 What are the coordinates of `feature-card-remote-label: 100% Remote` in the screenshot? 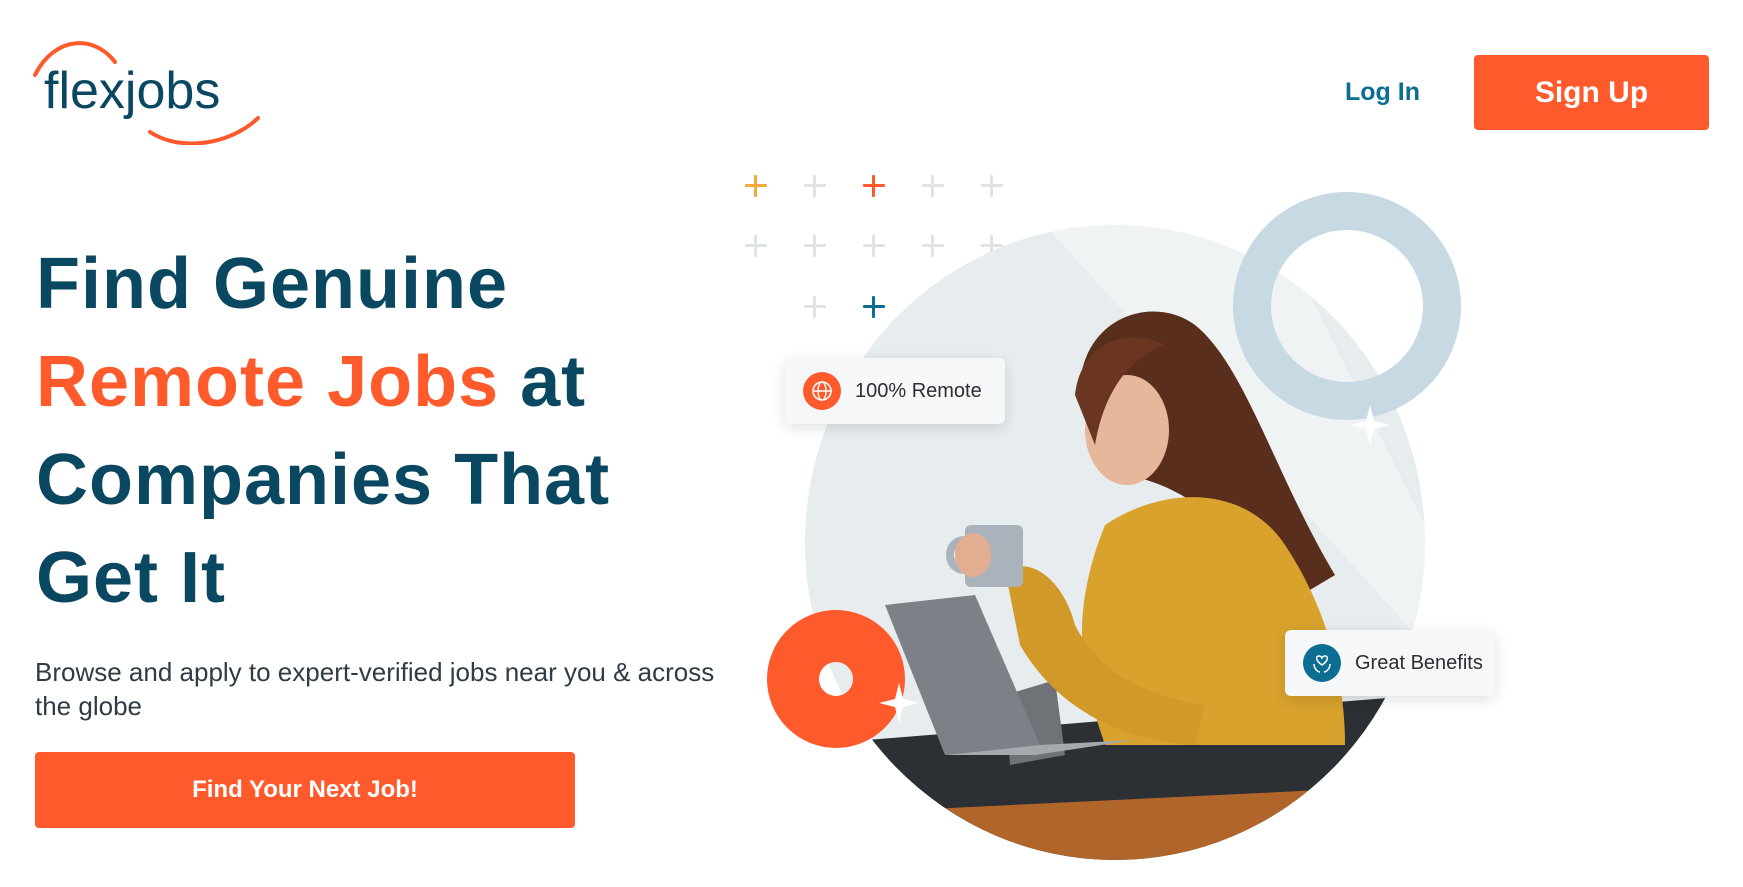 It's located at (918, 390).